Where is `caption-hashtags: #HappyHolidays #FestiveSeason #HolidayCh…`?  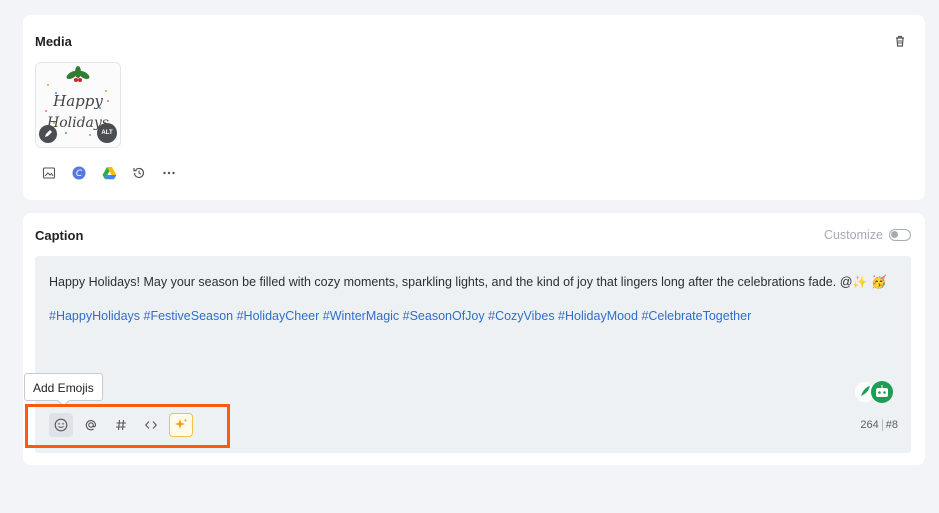
caption-hashtags: #HappyHolidays #FestiveSeason #HolidayCh… is located at coordinates (400, 316).